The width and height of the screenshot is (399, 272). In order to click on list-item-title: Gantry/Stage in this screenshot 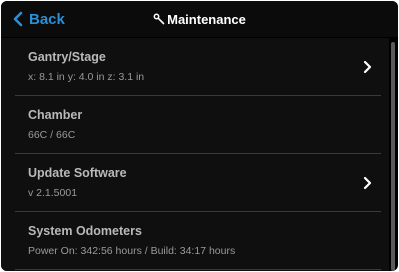, I will do `click(67, 57)`.